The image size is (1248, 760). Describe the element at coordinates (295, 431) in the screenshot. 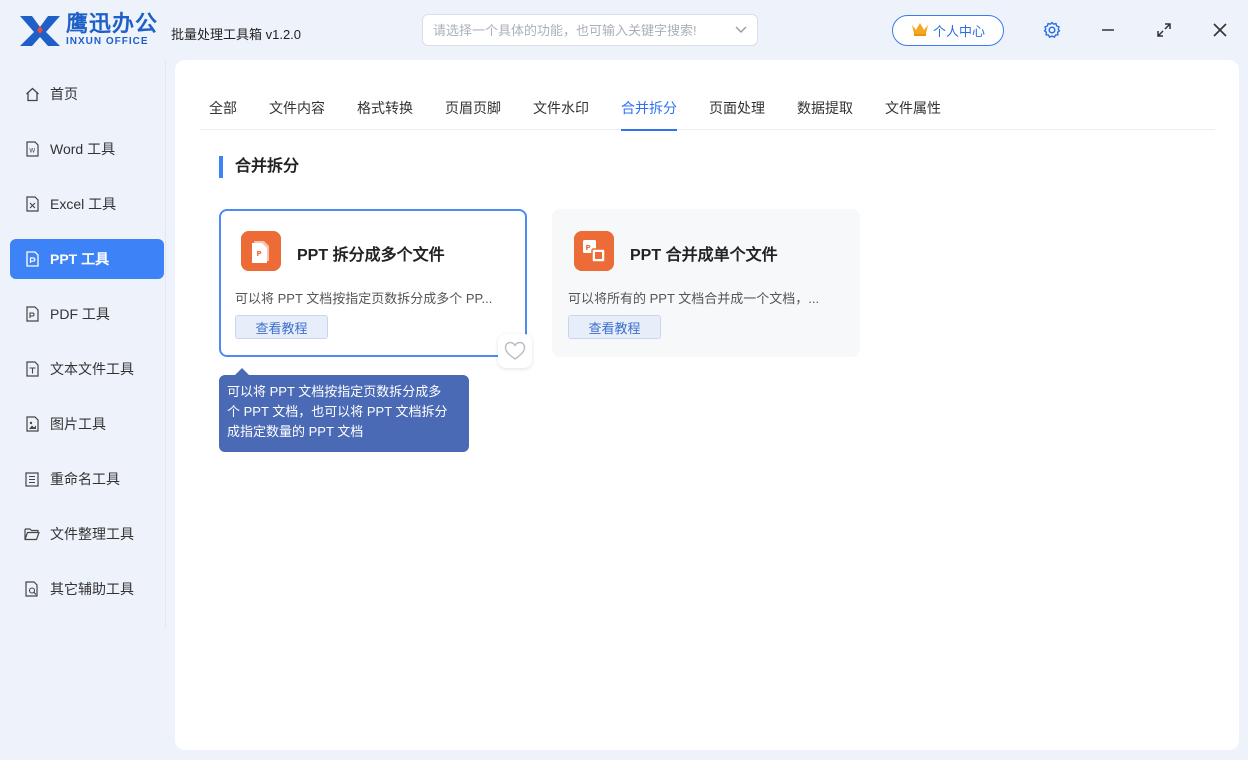

I see `tooltip-line: 成指定数量的 PPT 文档` at that location.